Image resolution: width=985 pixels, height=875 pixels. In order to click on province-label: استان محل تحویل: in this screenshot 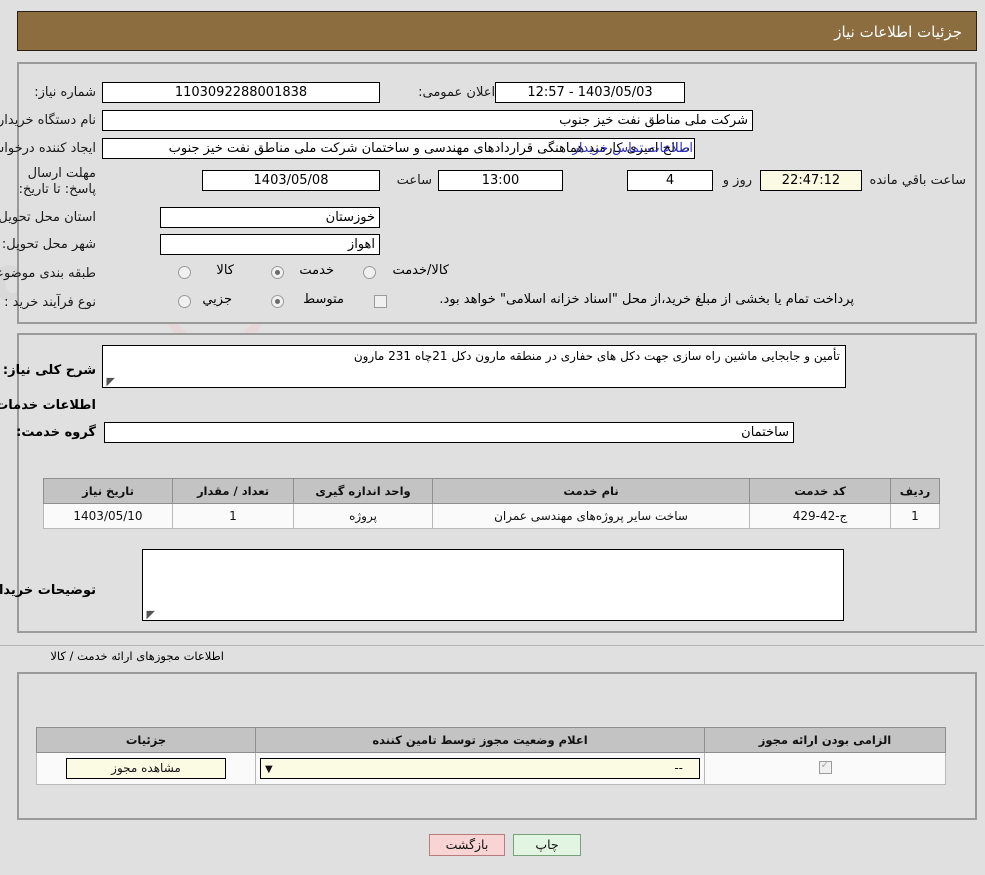, I will do `click(48, 217)`.